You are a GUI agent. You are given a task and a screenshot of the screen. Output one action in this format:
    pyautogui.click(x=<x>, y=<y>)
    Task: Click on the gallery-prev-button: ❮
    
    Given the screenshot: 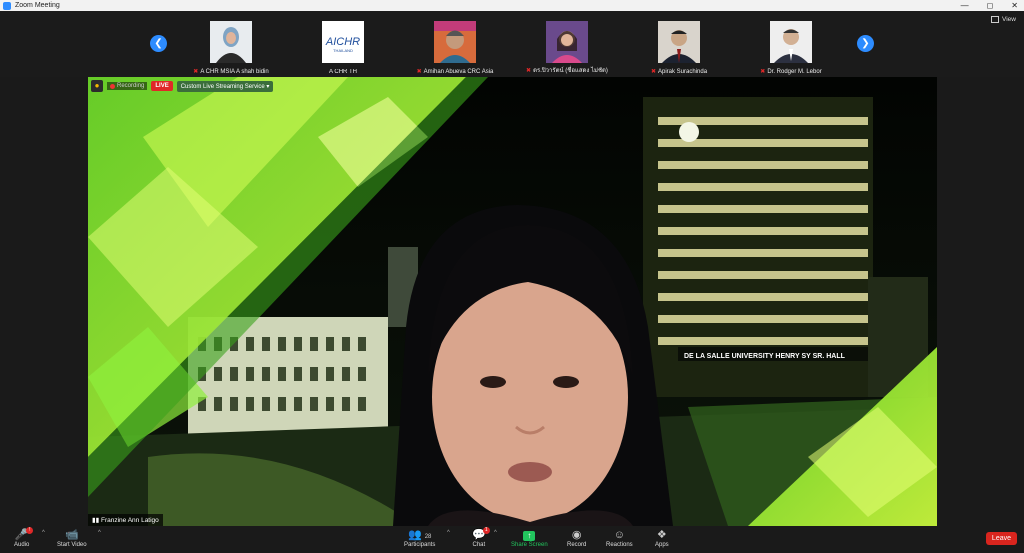 What is the action you would take?
    pyautogui.click(x=158, y=43)
    